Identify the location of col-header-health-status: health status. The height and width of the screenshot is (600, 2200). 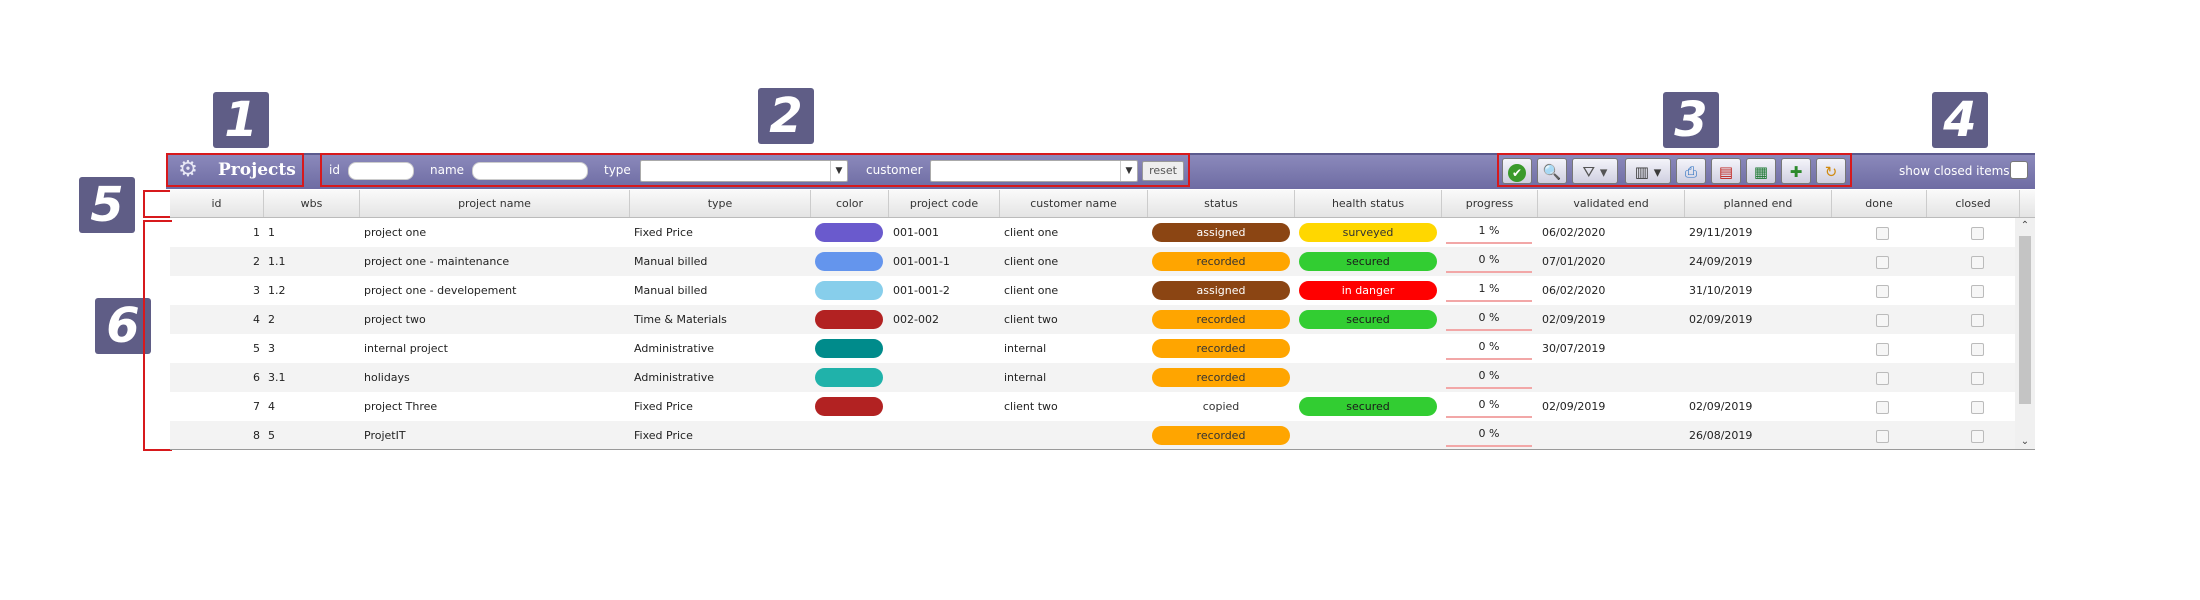
(1368, 203).